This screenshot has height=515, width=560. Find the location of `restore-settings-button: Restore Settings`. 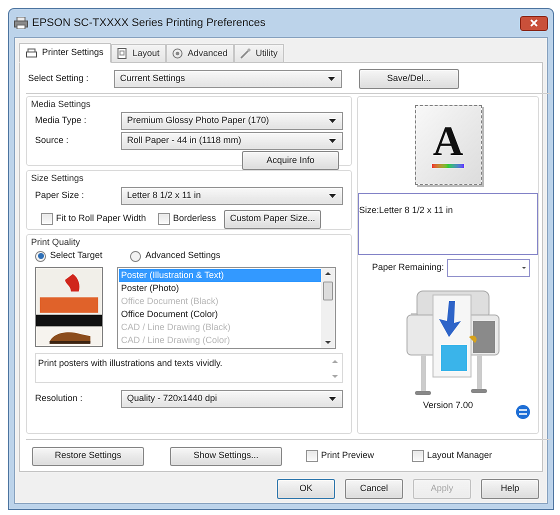

restore-settings-button: Restore Settings is located at coordinates (88, 456).